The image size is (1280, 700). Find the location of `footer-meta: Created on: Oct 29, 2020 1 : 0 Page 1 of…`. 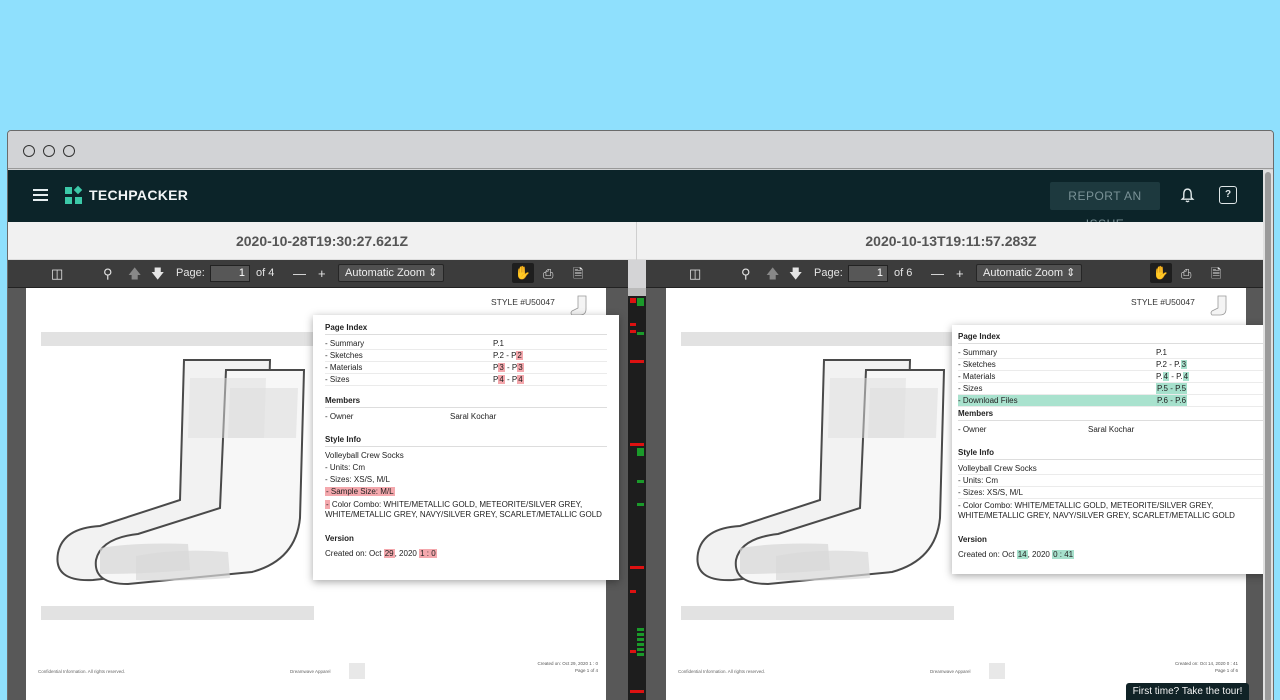

footer-meta: Created on: Oct 29, 2020 1 : 0 Page 1 of… is located at coordinates (548, 667).